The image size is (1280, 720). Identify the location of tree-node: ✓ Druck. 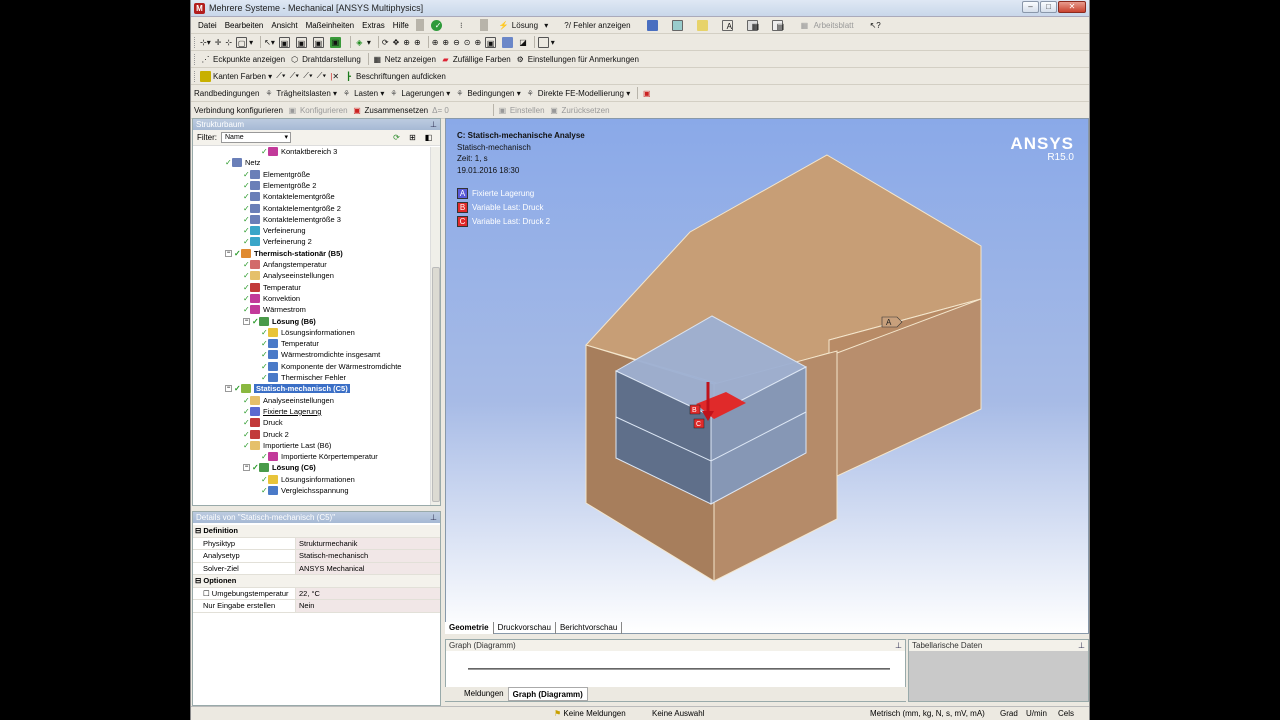
(263, 422).